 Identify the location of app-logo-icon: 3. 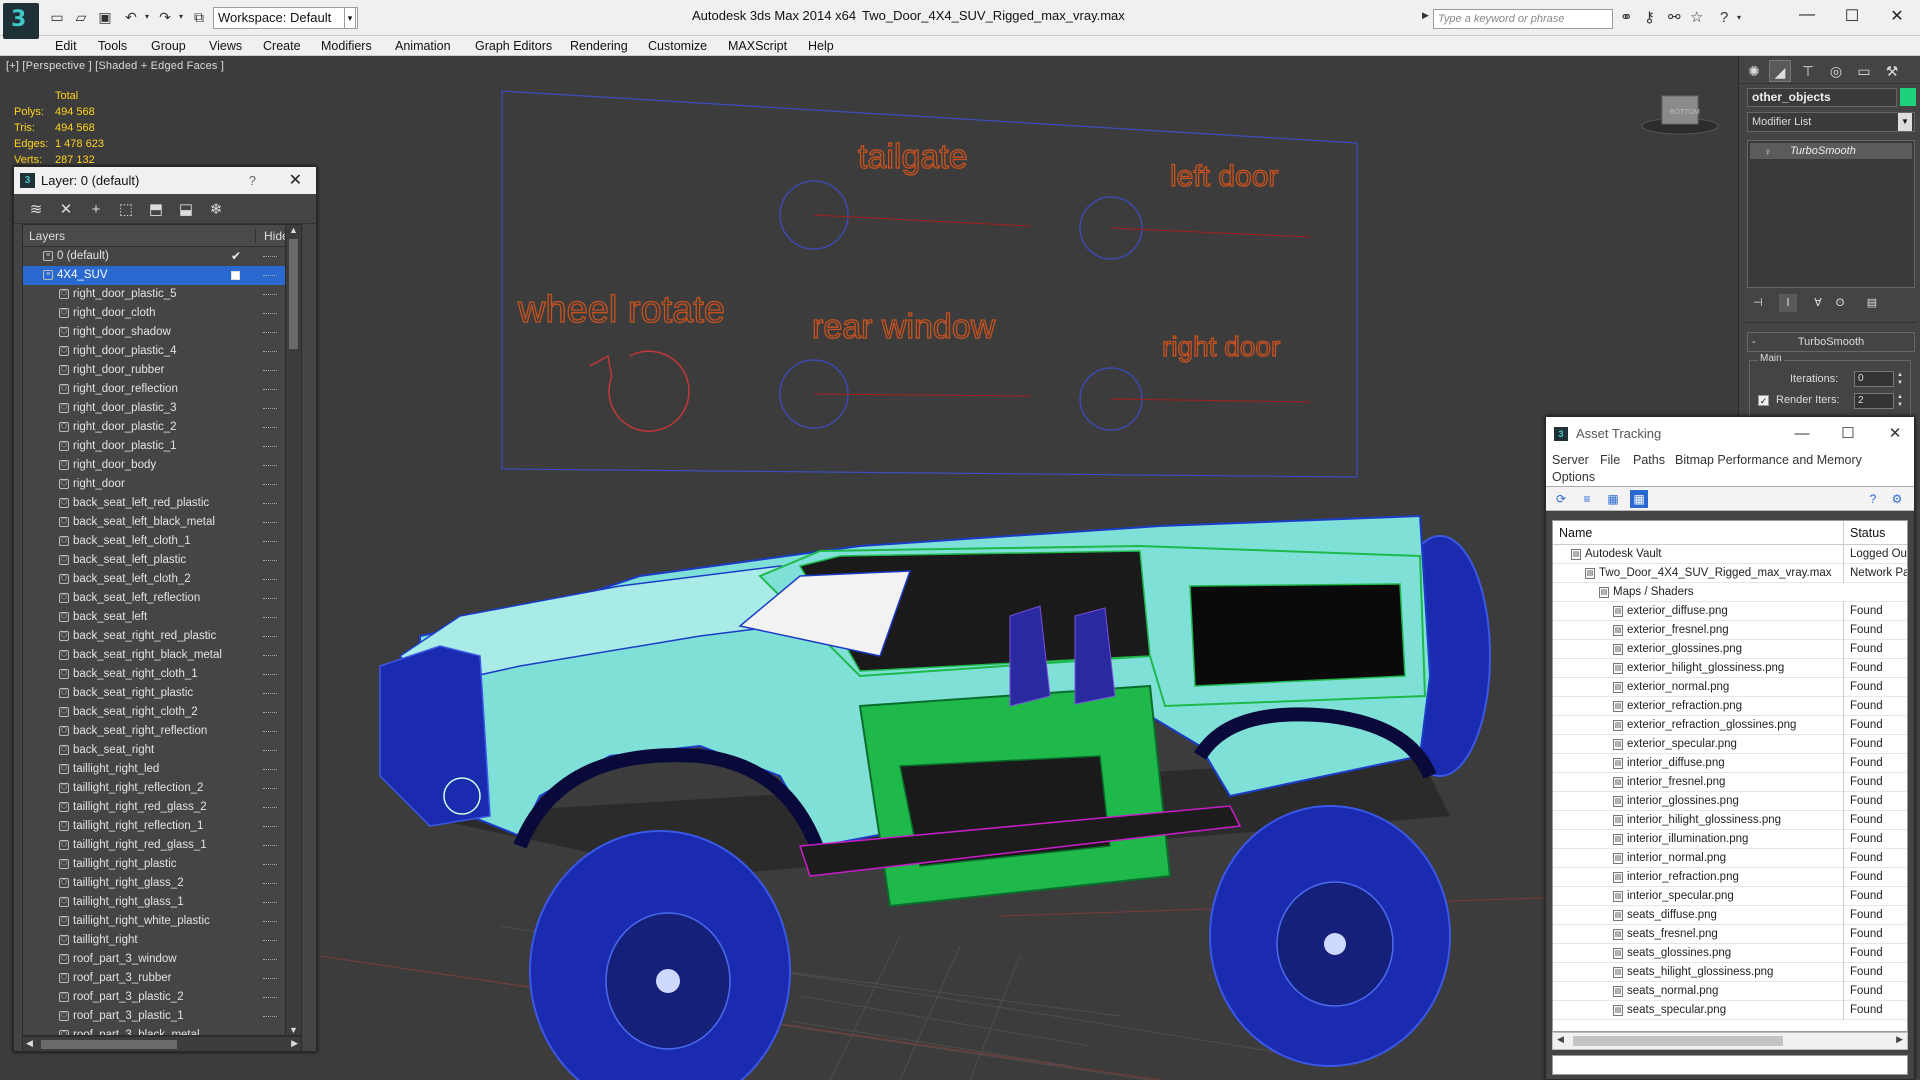
(21, 21).